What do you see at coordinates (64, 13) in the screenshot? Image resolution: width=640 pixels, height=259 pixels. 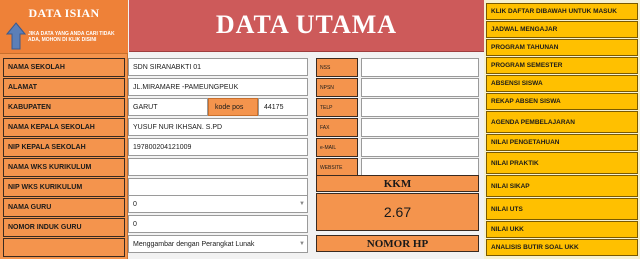 I see `left-panel-title: DATA ISIAN` at bounding box center [64, 13].